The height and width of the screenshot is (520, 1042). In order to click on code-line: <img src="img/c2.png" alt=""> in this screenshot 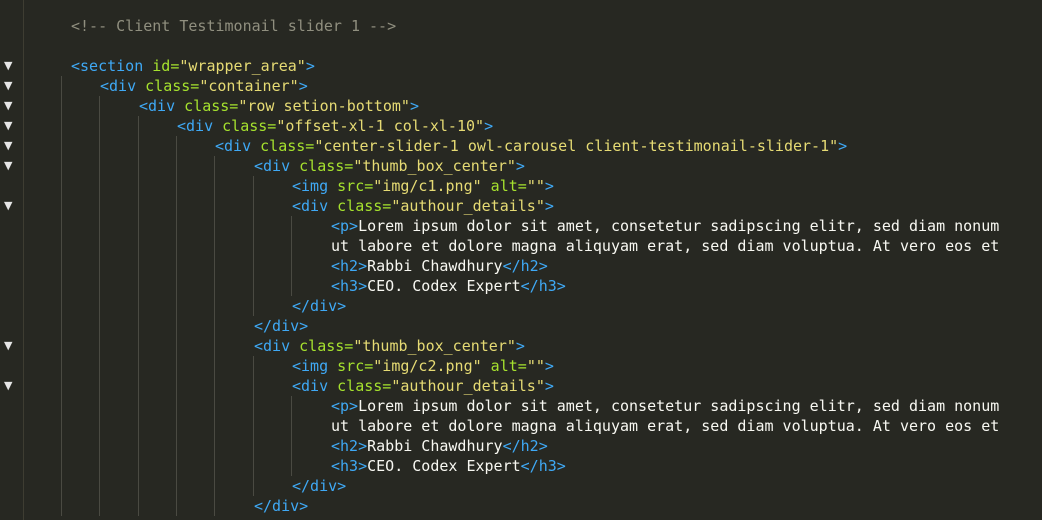, I will do `click(521, 366)`.